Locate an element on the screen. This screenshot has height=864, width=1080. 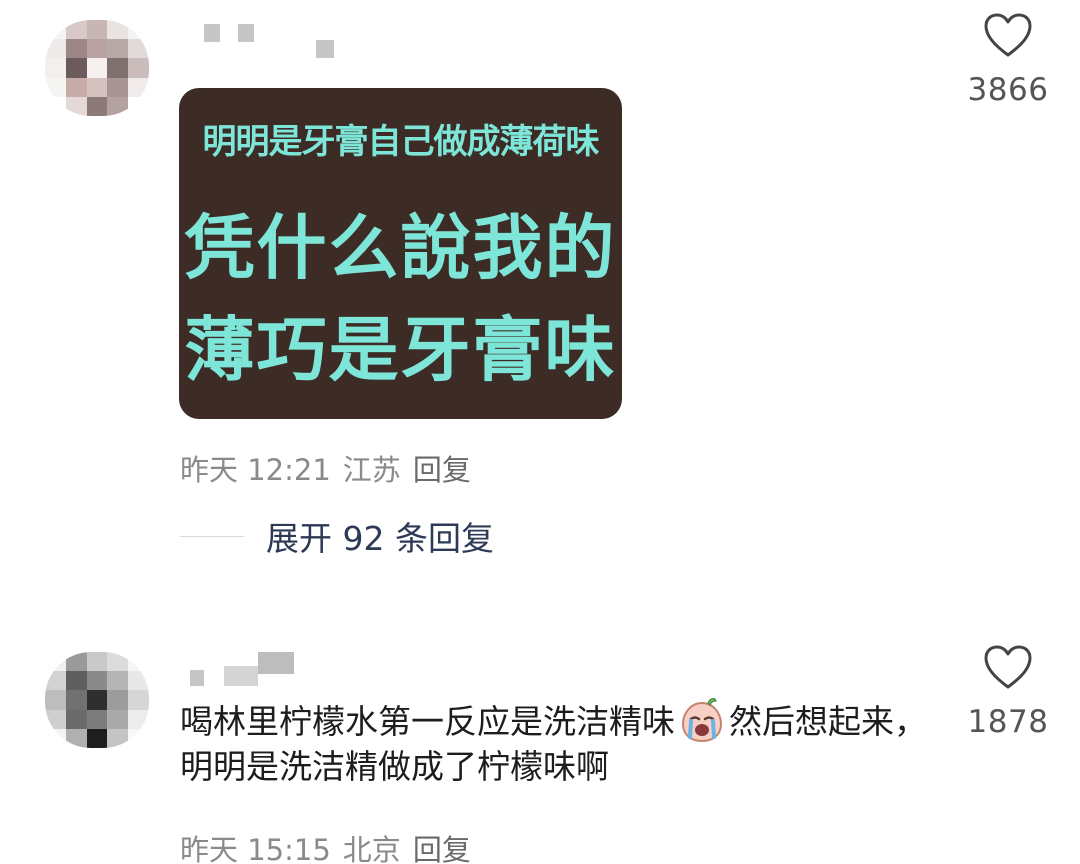
sticker-caption-top: 明明是牙膏自己做成薄荷味 is located at coordinates (401, 142).